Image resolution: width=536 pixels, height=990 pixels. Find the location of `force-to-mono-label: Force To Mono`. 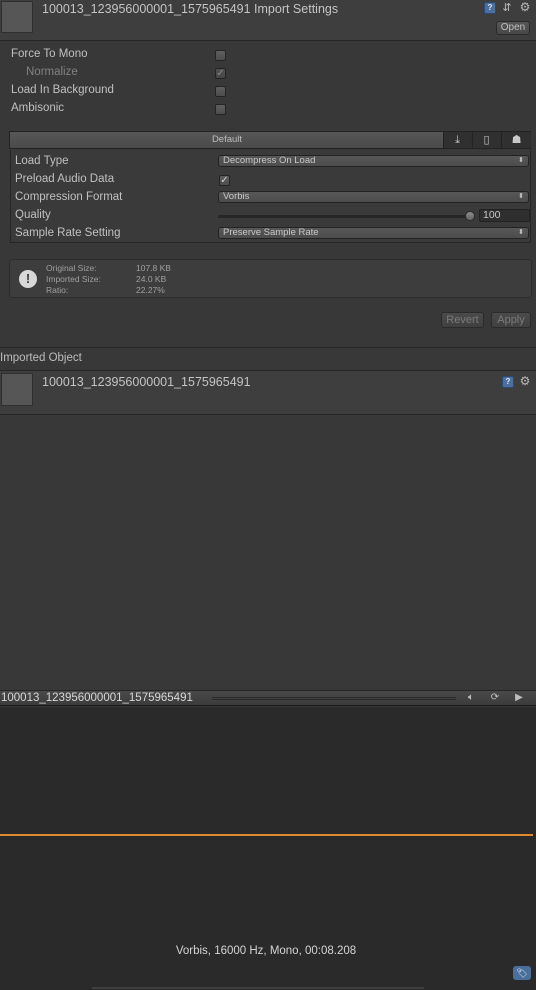

force-to-mono-label: Force To Mono is located at coordinates (49, 54).